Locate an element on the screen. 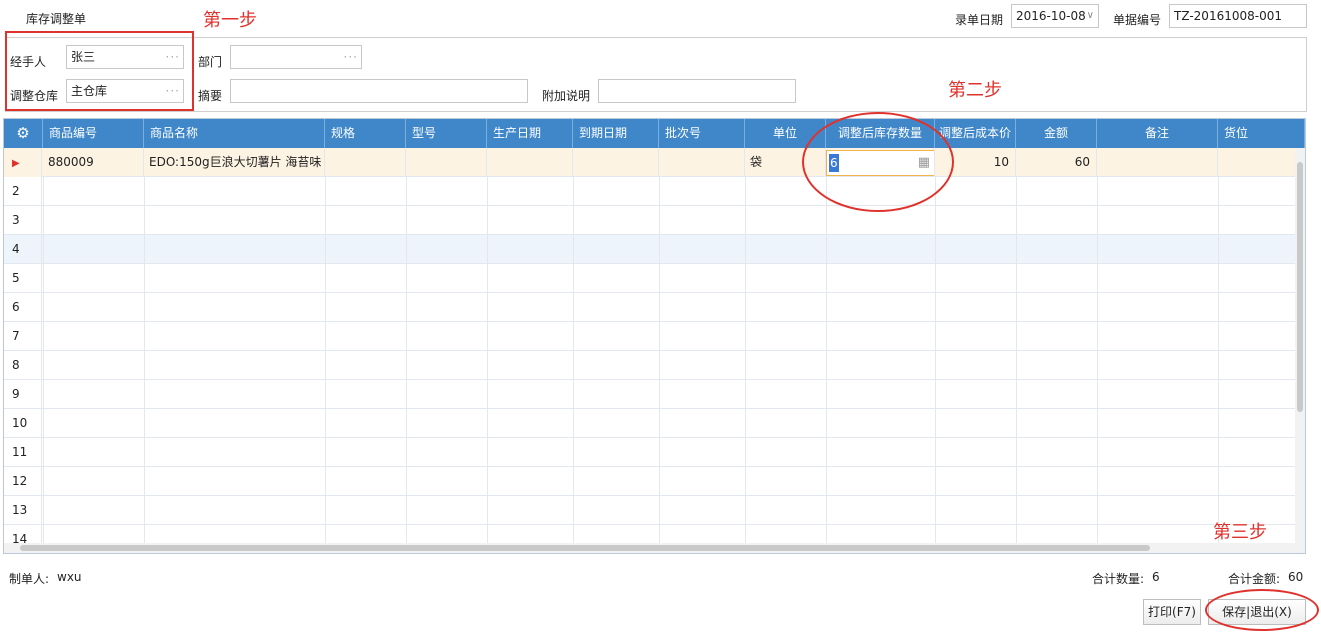  page-title: 库存调整单 is located at coordinates (56, 19).